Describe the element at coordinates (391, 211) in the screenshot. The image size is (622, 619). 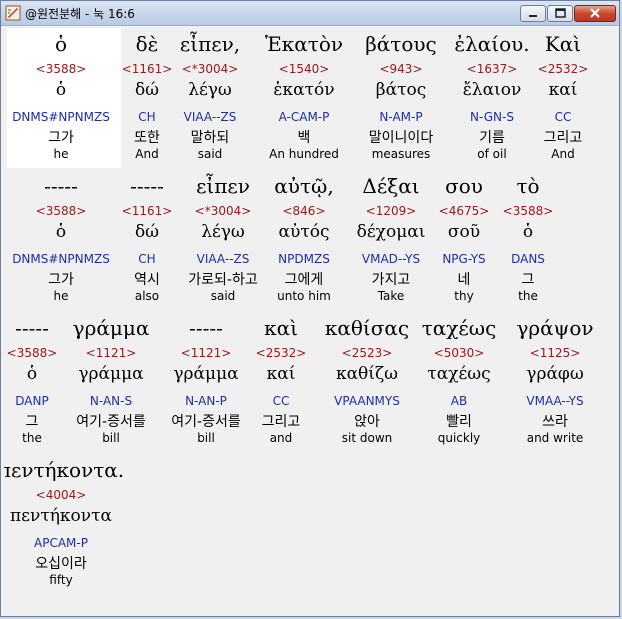
I see `strong-number: <1209>` at that location.